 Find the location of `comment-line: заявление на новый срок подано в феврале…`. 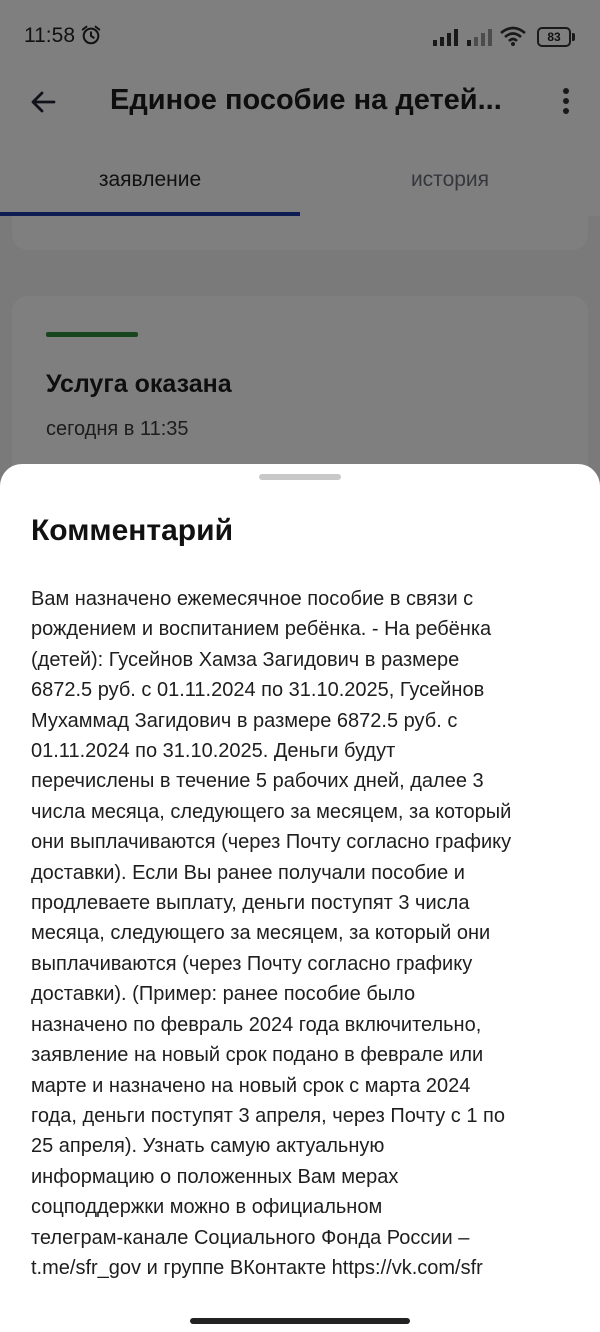

comment-line: заявление на новый срок подано в феврале… is located at coordinates (257, 1055).